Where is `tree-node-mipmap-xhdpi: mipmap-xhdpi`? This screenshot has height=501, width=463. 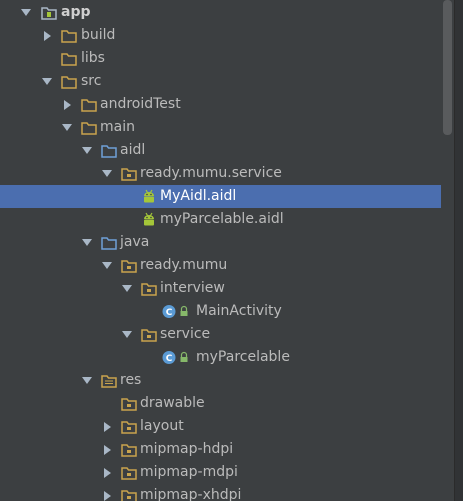
tree-node-mipmap-xhdpi: mipmap-xhdpi is located at coordinates (220, 492).